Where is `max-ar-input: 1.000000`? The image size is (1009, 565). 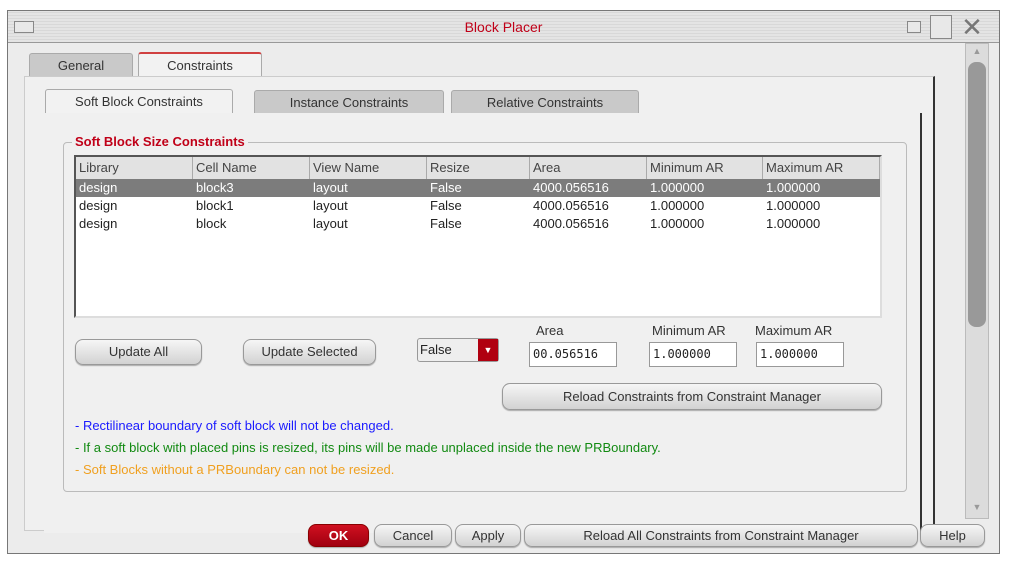
max-ar-input: 1.000000 is located at coordinates (800, 354).